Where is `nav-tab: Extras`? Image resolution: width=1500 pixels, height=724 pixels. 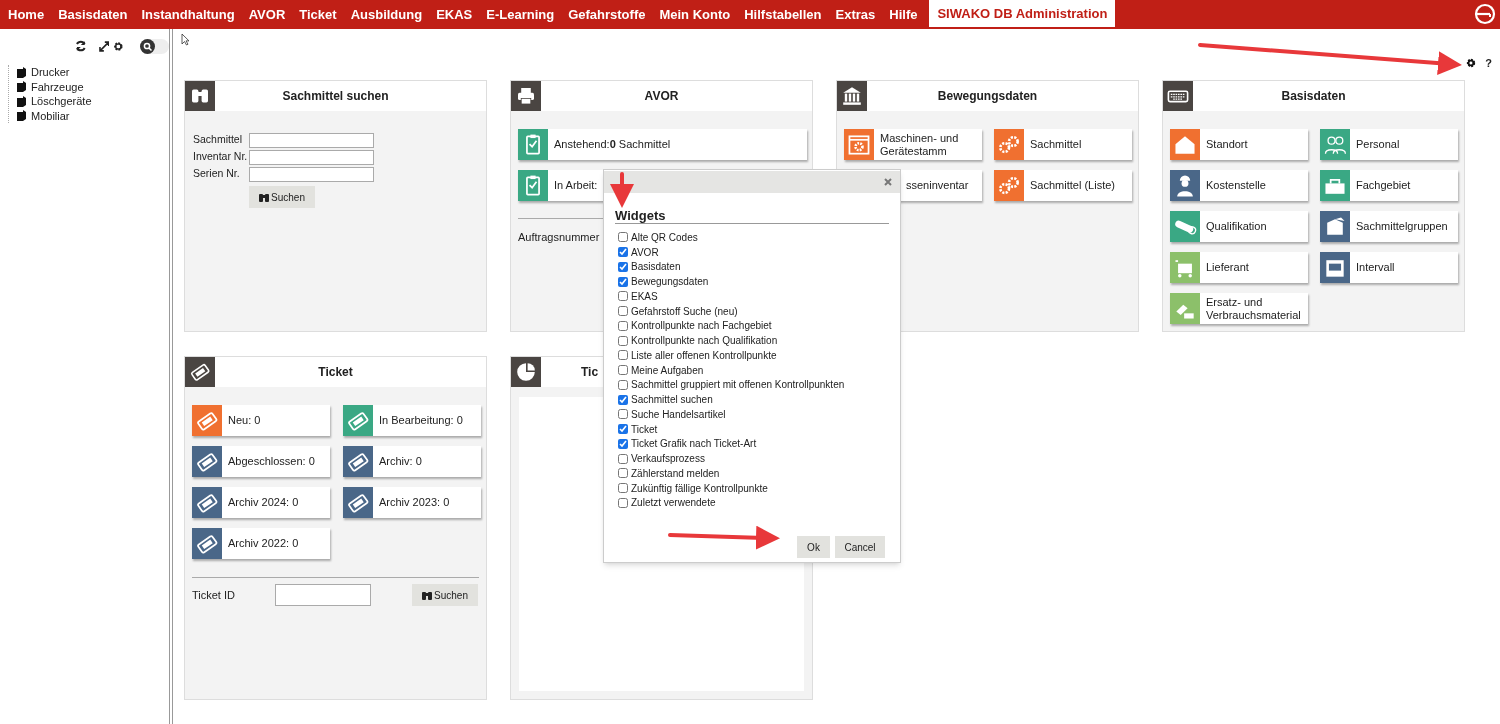 nav-tab: Extras is located at coordinates (855, 14).